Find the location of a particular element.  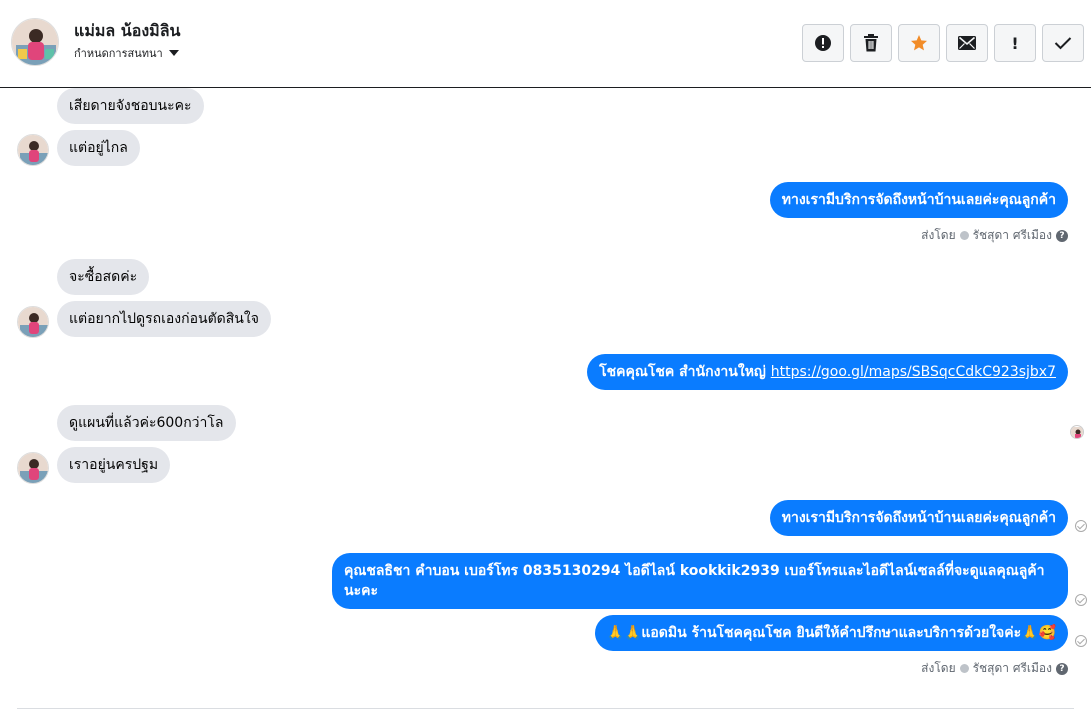

caret-down-icon is located at coordinates (173, 53).